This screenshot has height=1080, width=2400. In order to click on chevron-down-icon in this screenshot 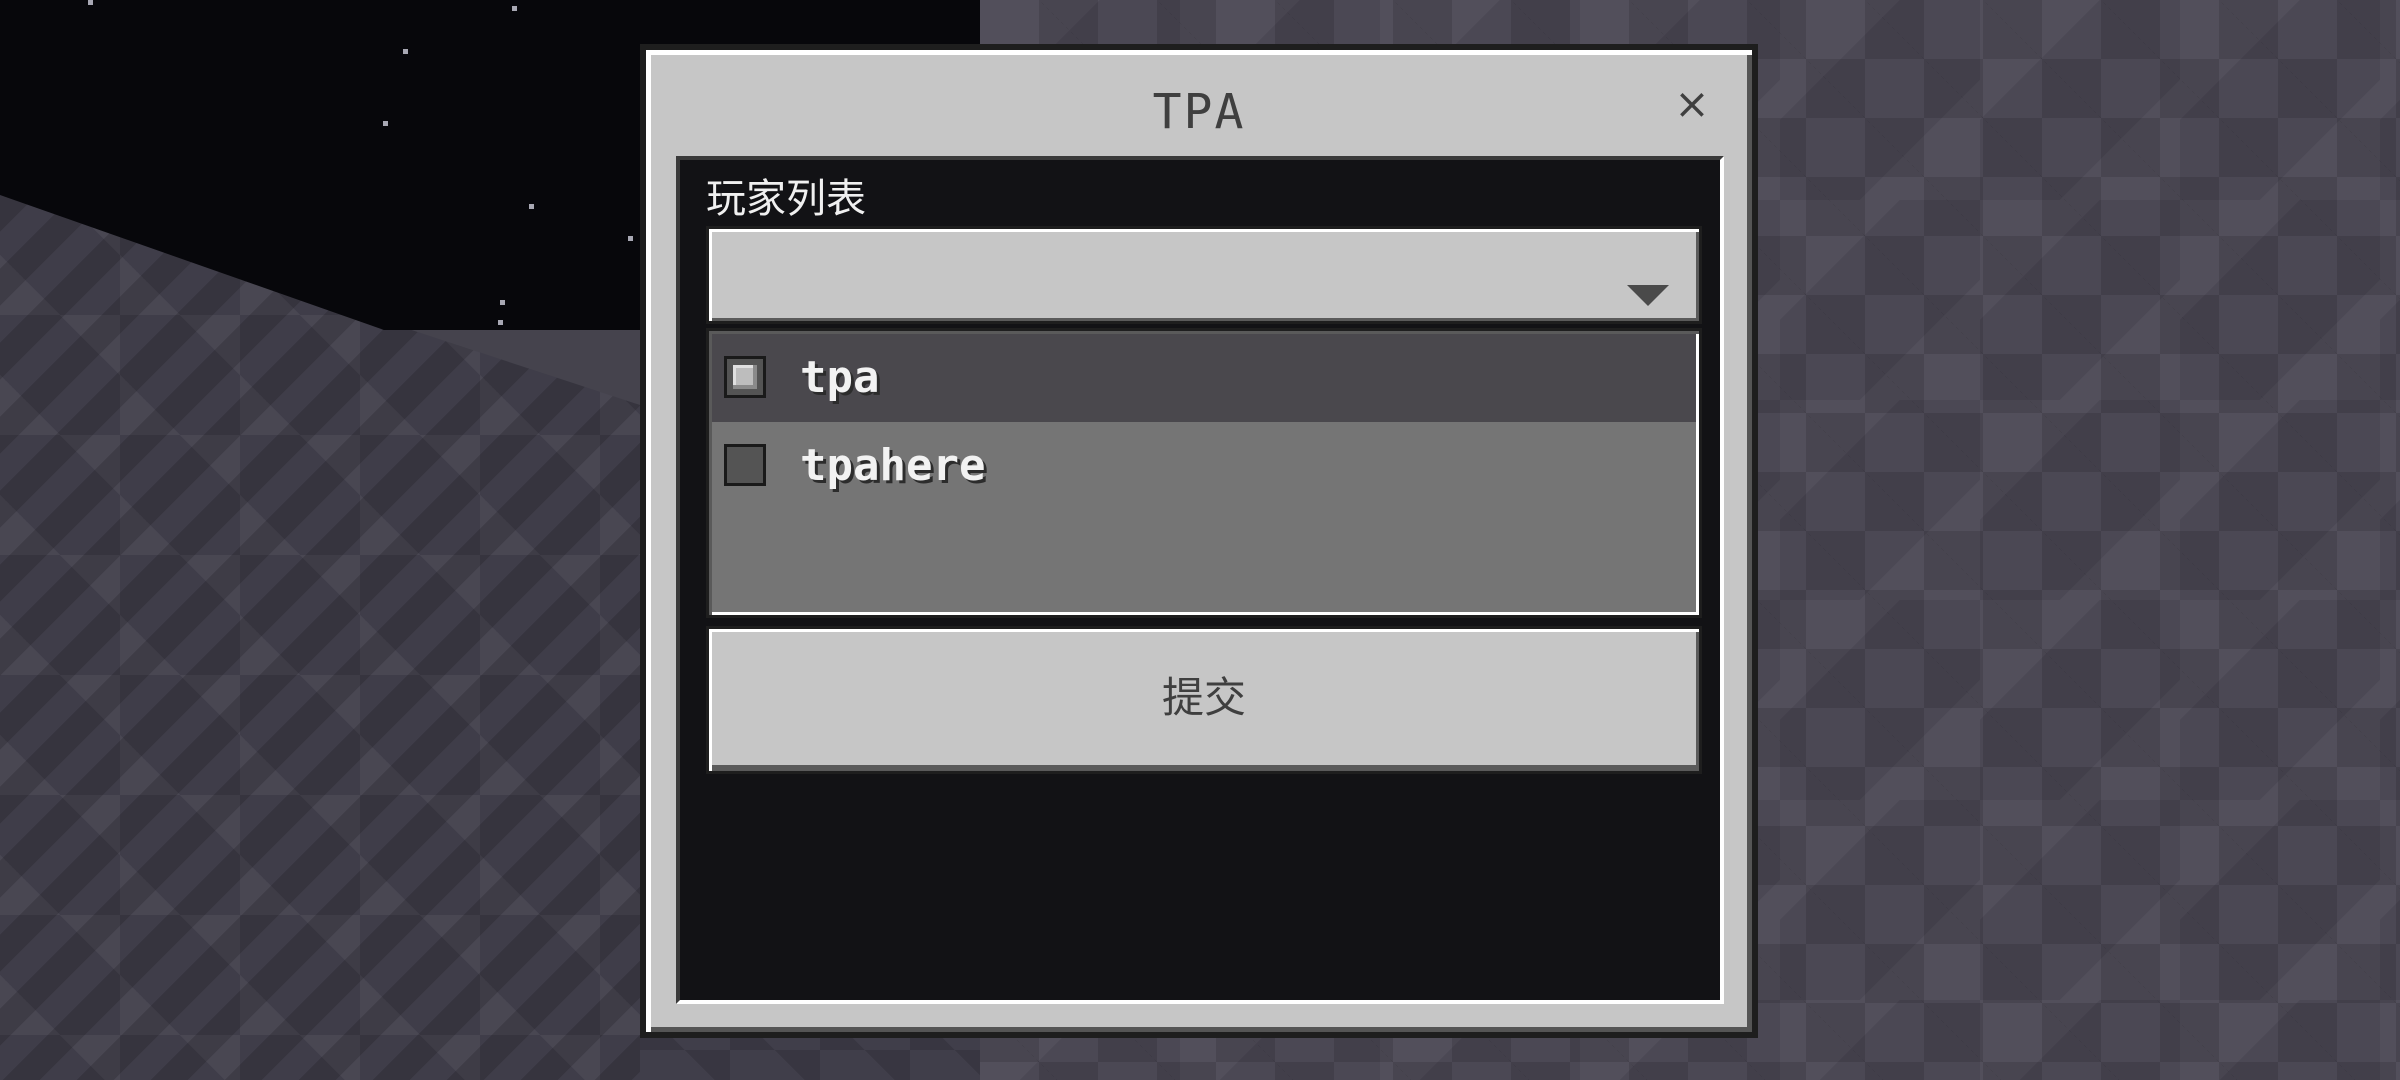, I will do `click(1648, 295)`.